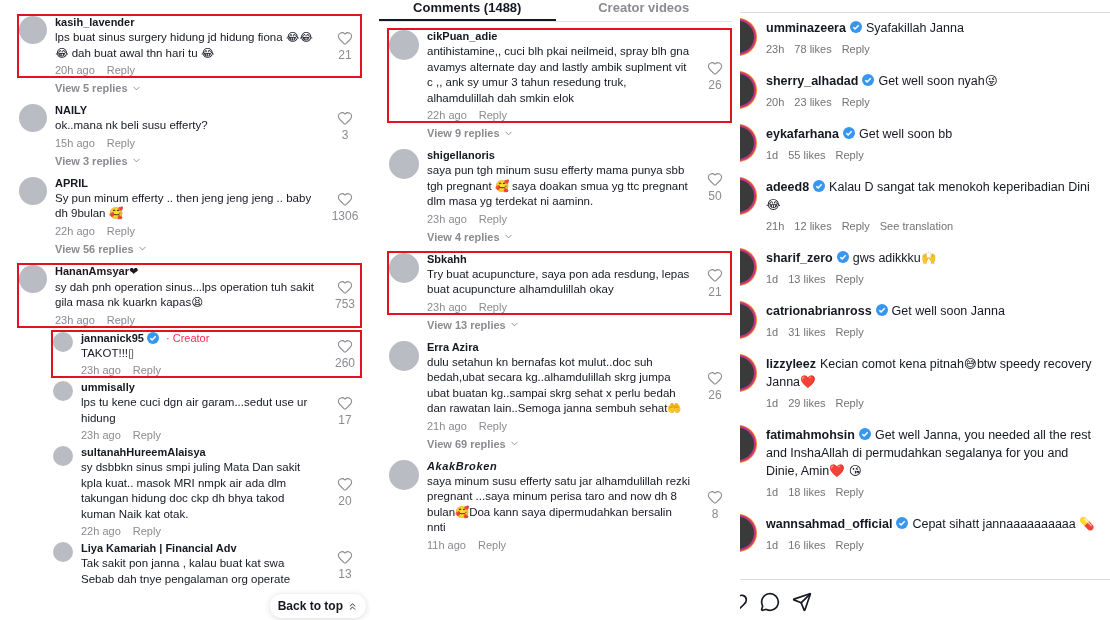 Image resolution: width=1110 pixels, height=620 pixels. What do you see at coordinates (559, 281) in the screenshot?
I see `comment-text: Try buat acupuncture, saya pon ada resdung, lepas buat acupuncture alhamdulillah okay` at bounding box center [559, 281].